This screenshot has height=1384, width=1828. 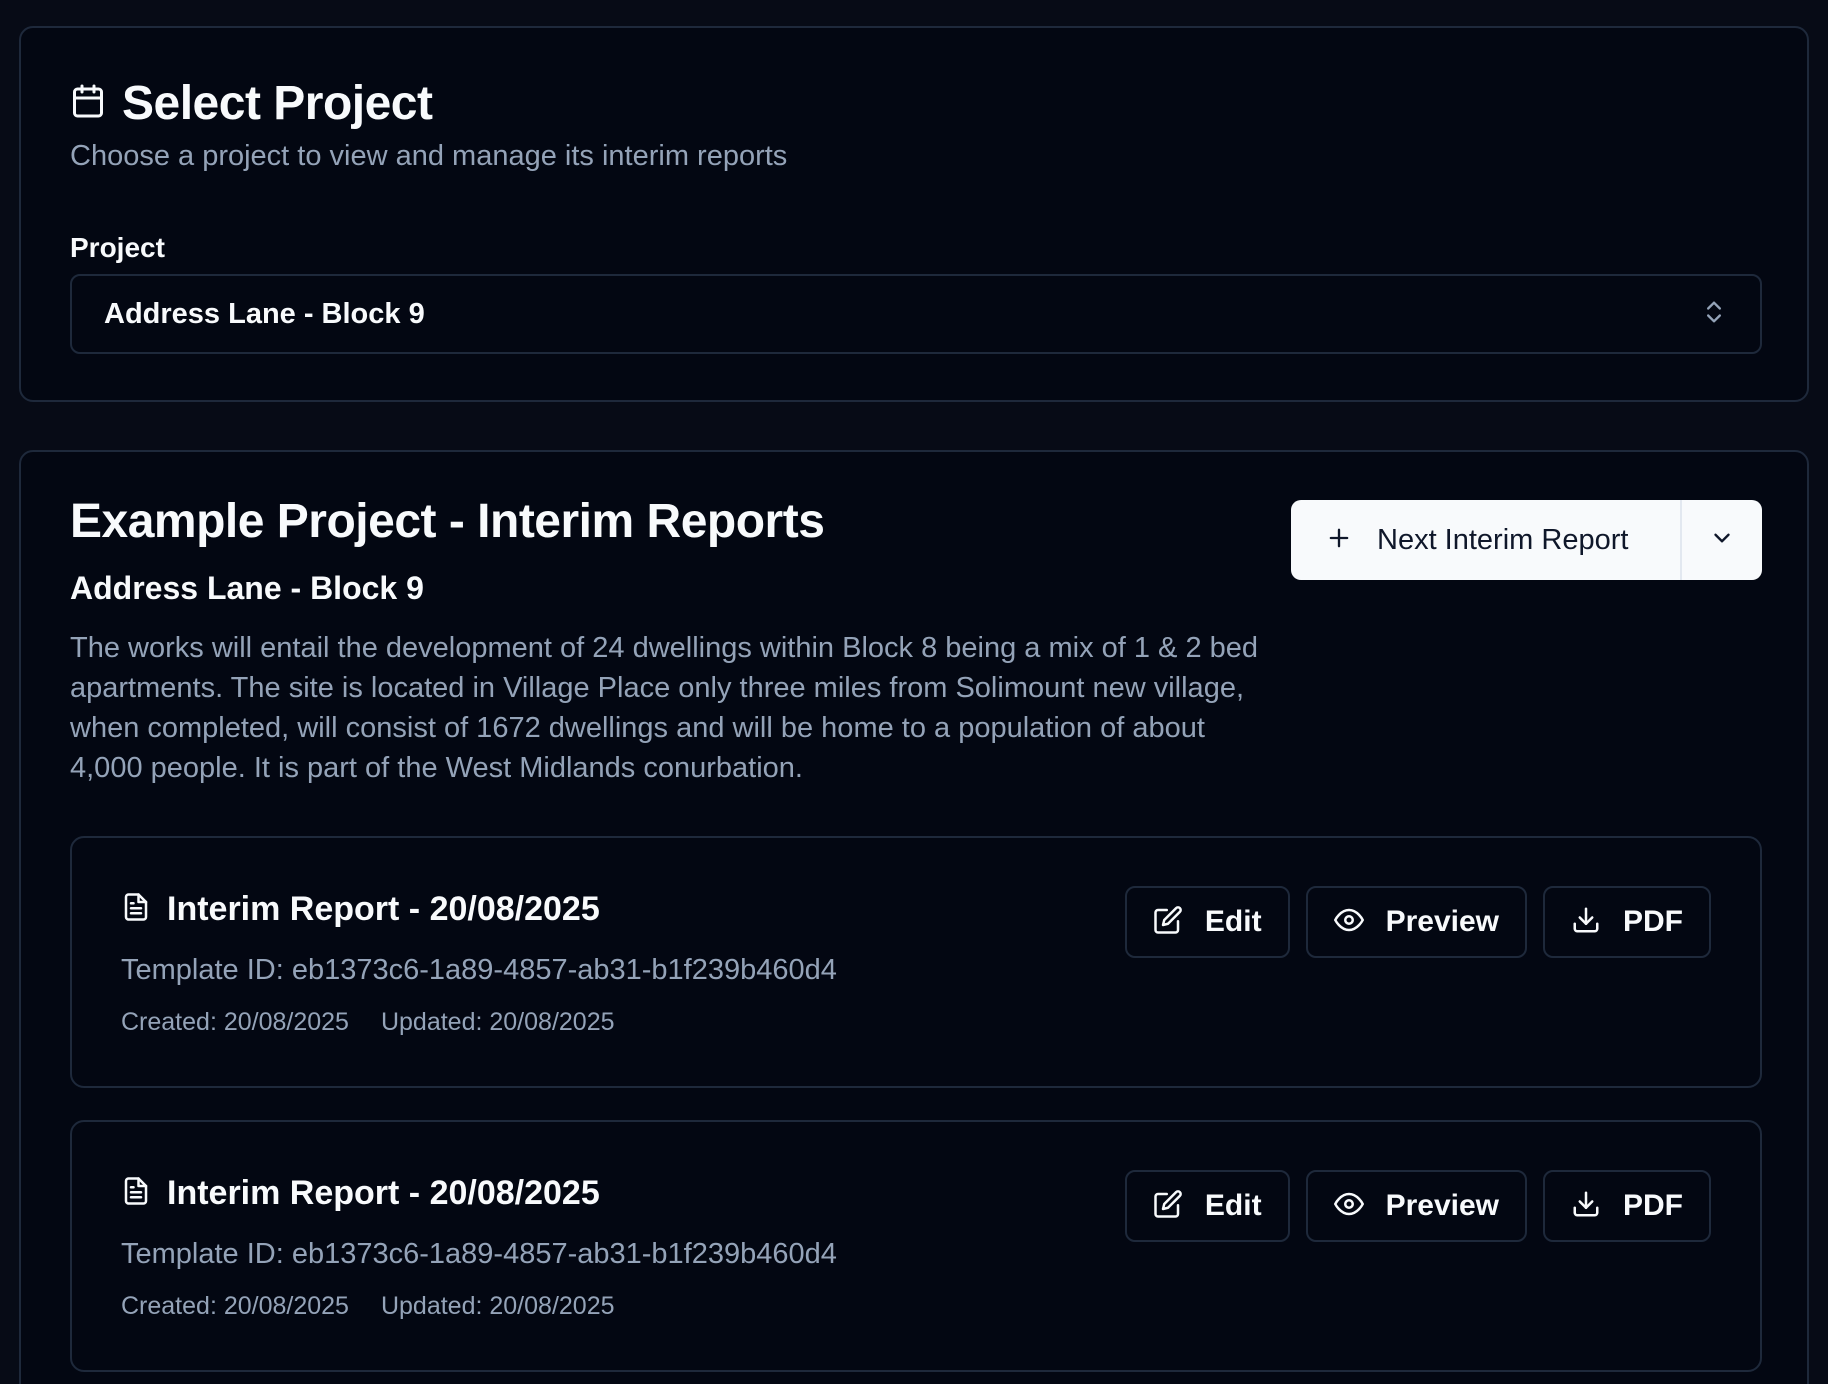 I want to click on project-field-label: Project, so click(x=117, y=247).